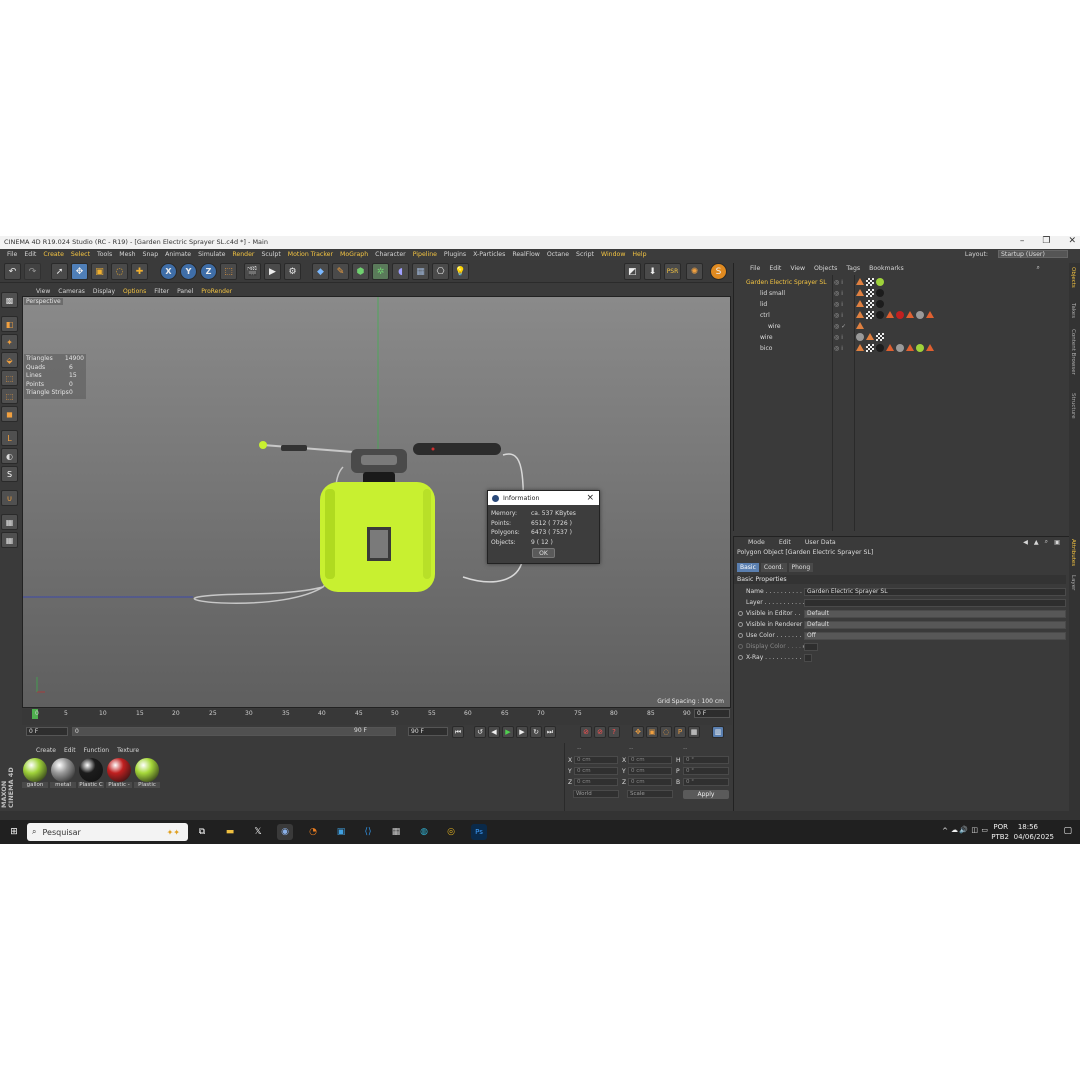  What do you see at coordinates (1038, 268) in the screenshot?
I see `search-icon: ⌕` at bounding box center [1038, 268].